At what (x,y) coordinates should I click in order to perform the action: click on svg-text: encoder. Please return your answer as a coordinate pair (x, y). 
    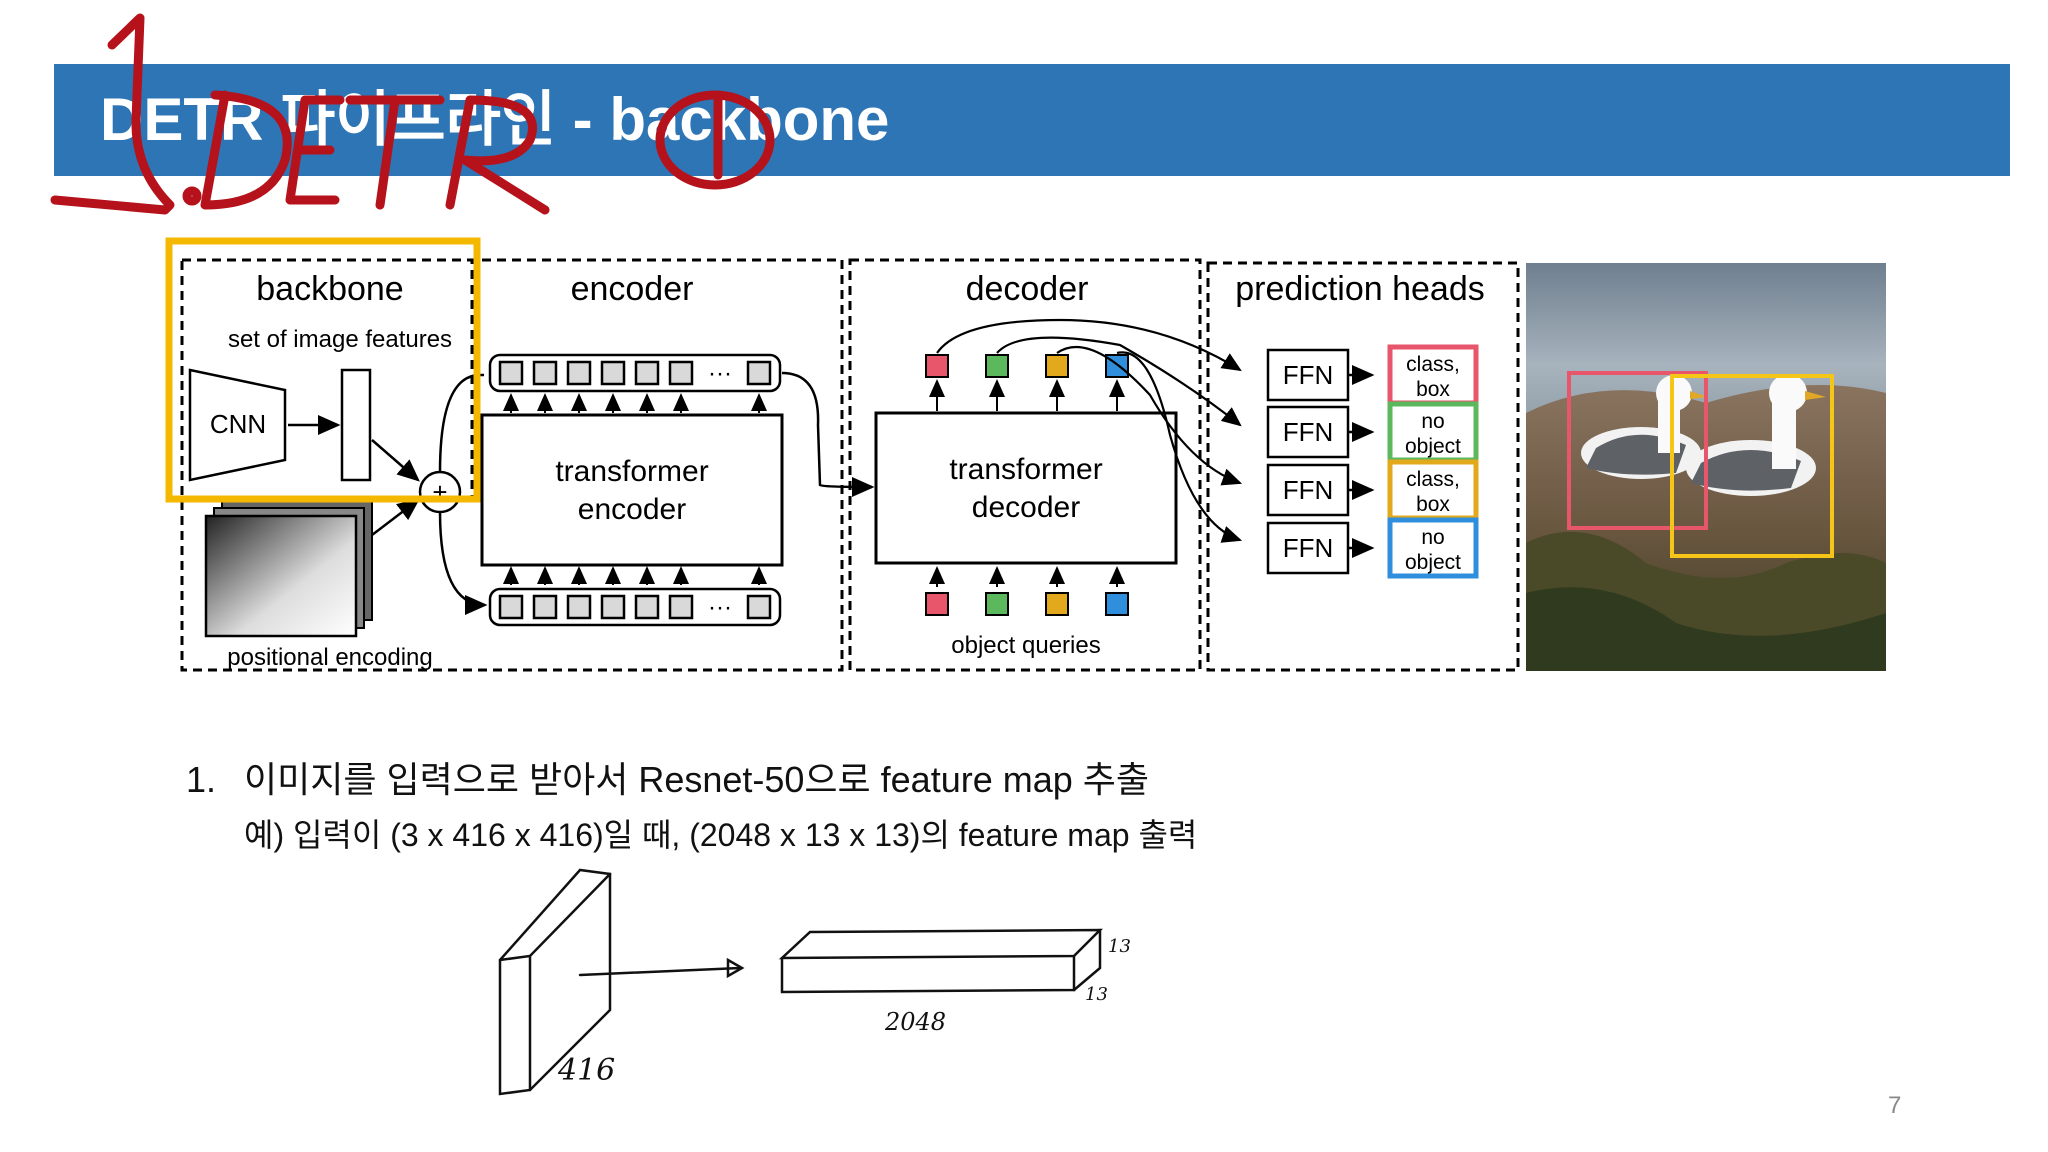
    Looking at the image, I should click on (632, 509).